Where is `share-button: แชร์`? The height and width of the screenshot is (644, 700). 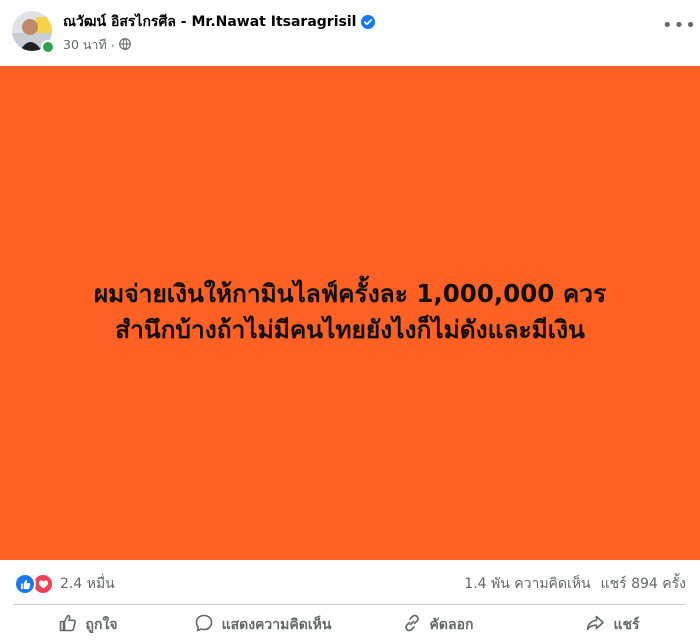 share-button: แชร์ is located at coordinates (612, 625).